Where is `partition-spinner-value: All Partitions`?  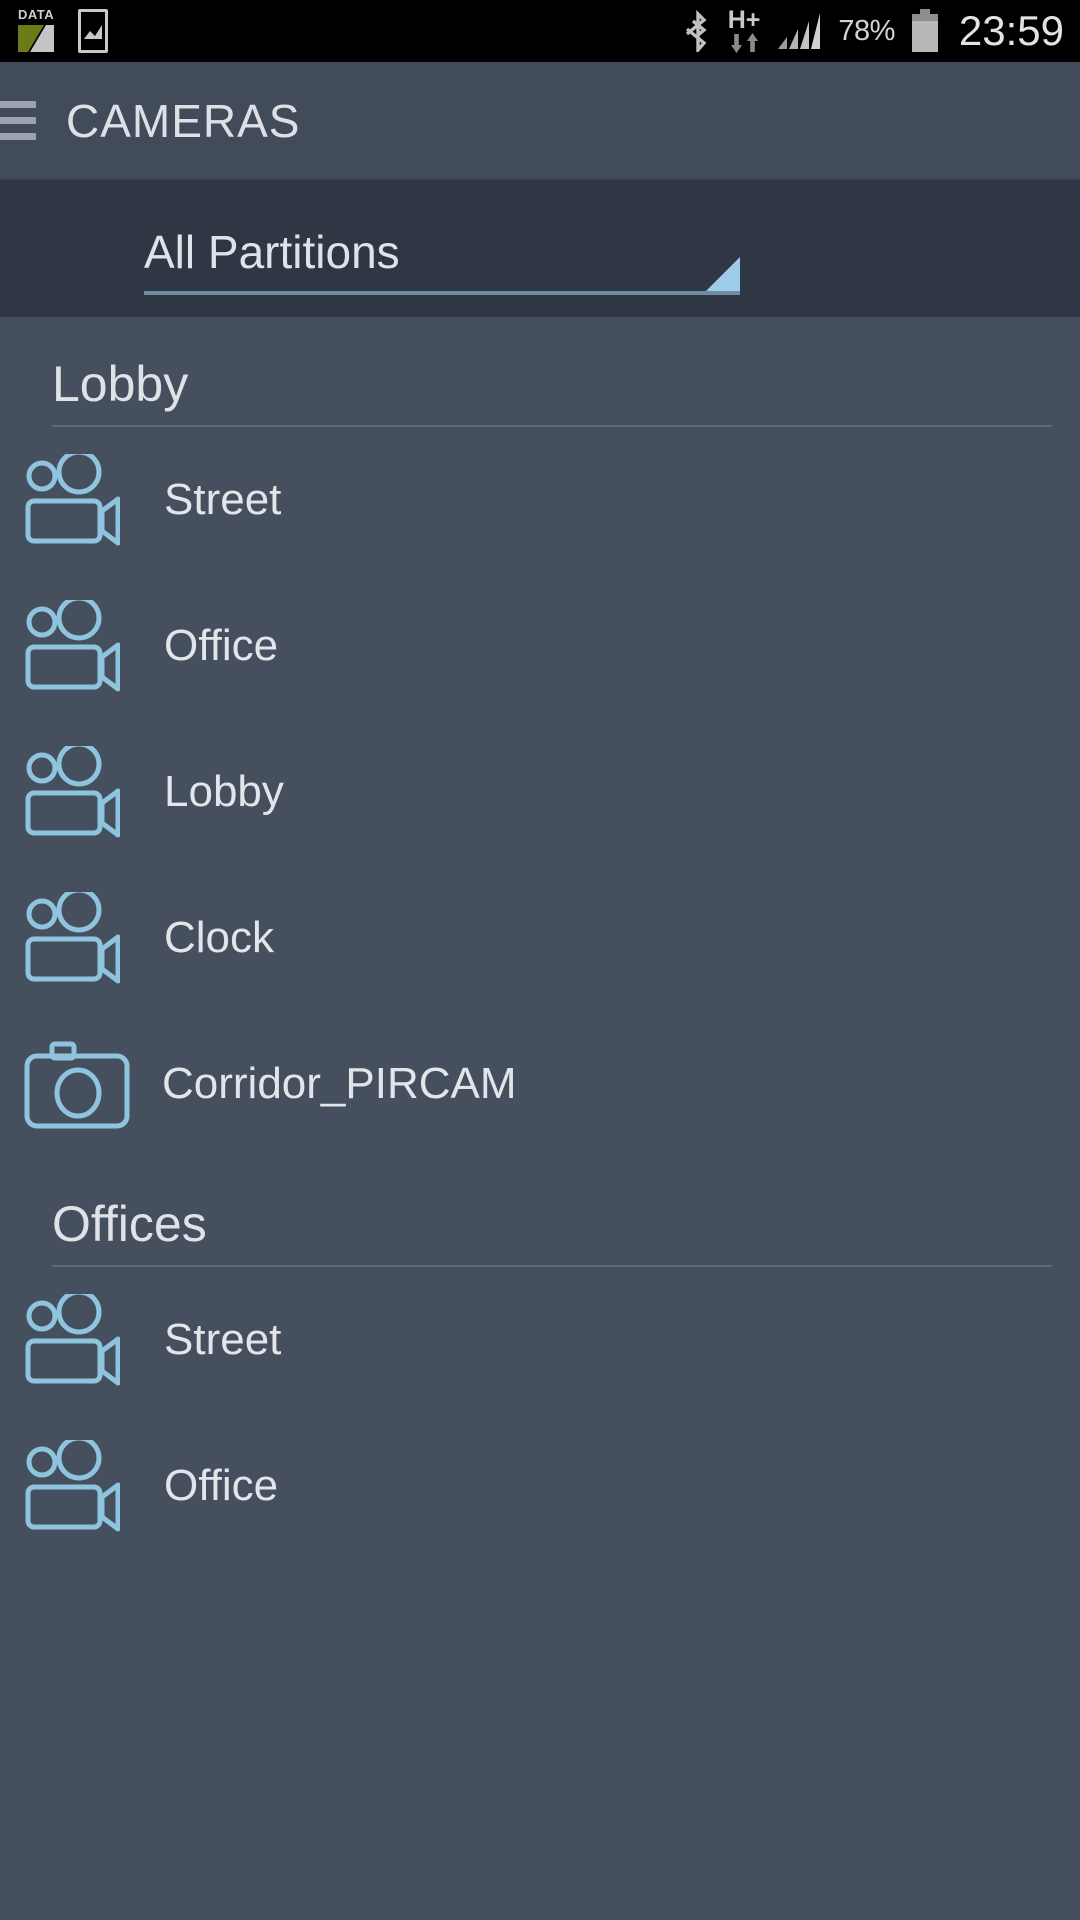 partition-spinner-value: All Partitions is located at coordinates (272, 252).